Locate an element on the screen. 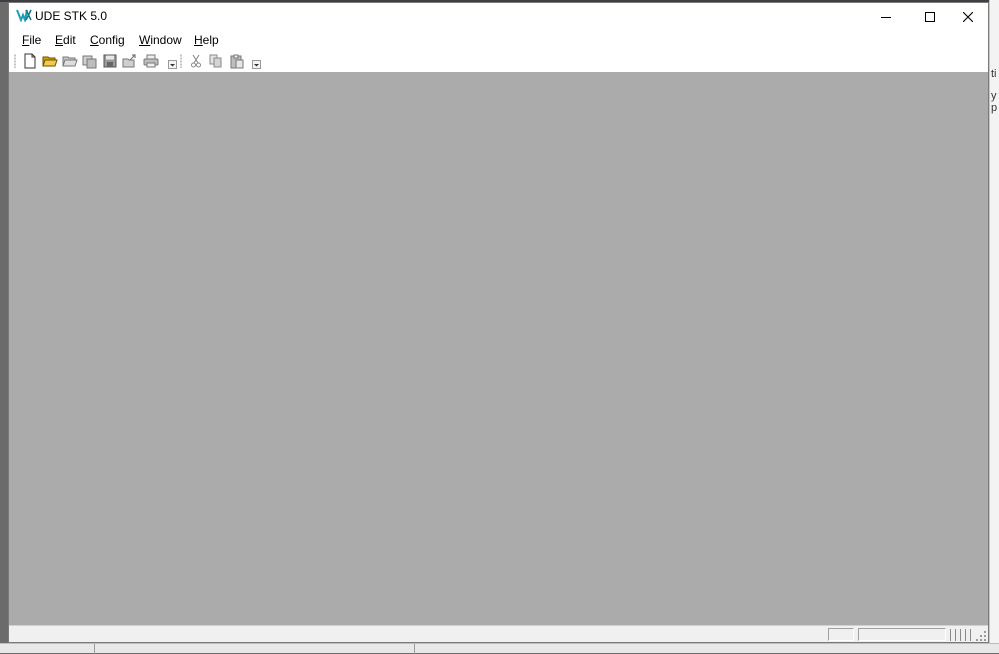  export-icon is located at coordinates (129, 61).